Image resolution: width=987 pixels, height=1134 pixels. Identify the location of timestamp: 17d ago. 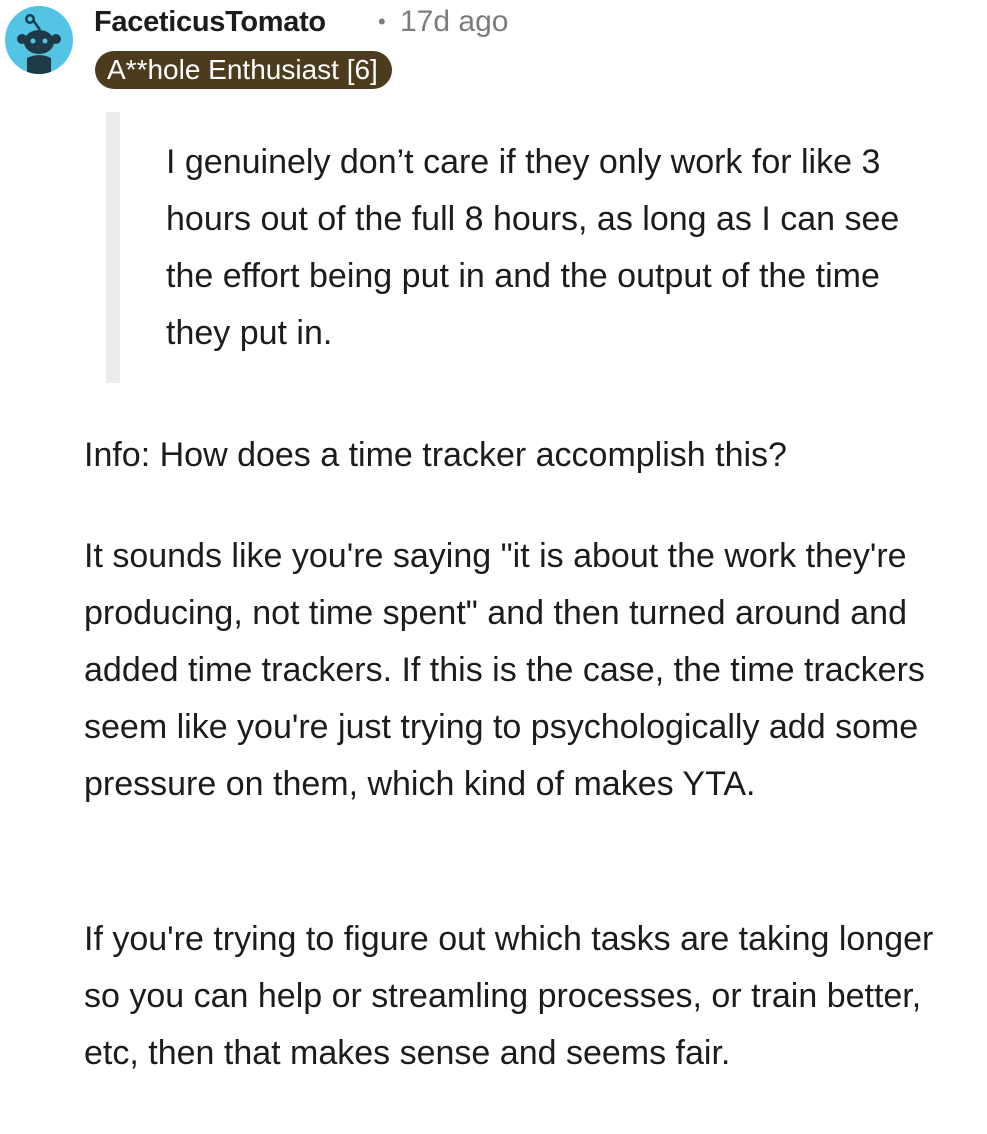
(454, 21).